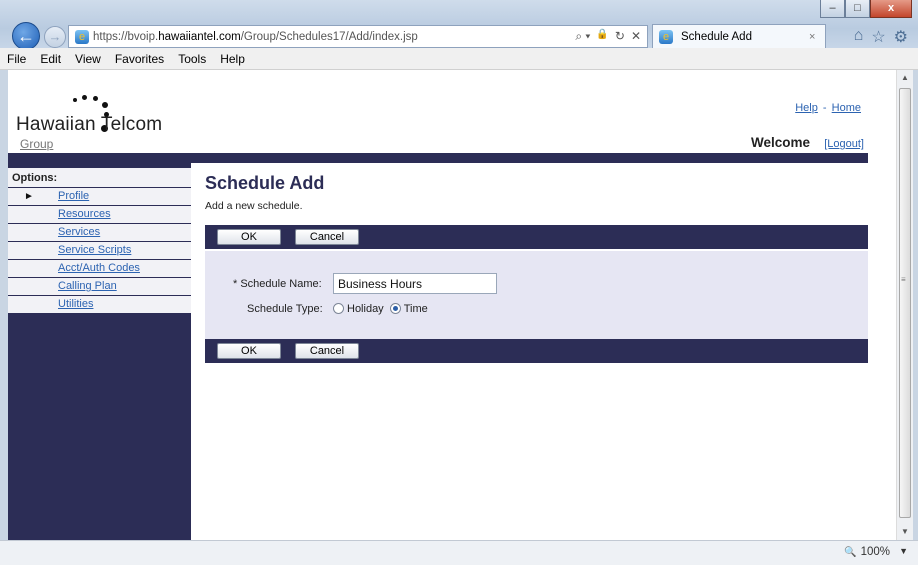 Image resolution: width=918 pixels, height=565 pixels. I want to click on menu-help: Help, so click(232, 59).